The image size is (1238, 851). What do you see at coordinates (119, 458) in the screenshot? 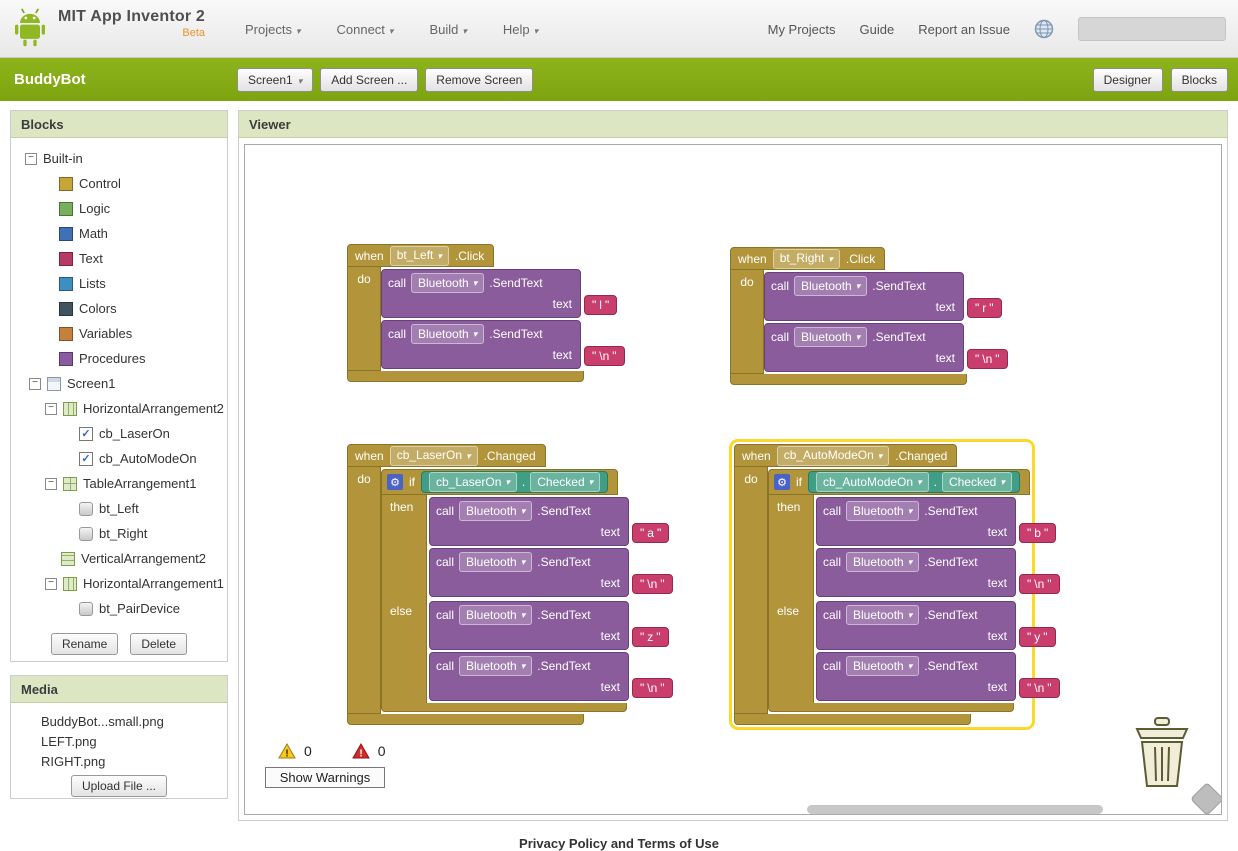
I see `tree-item-cb-automodeon: cb_AutoModeOn` at bounding box center [119, 458].